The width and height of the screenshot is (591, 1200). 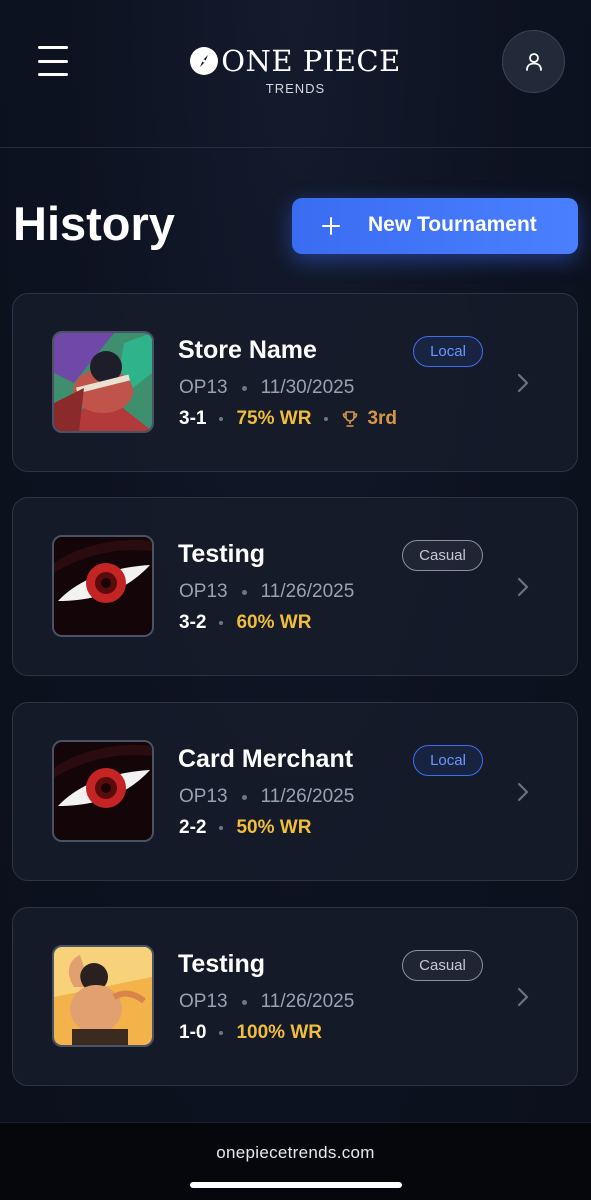 What do you see at coordinates (266, 759) in the screenshot?
I see `tournament-name: Card Merchant` at bounding box center [266, 759].